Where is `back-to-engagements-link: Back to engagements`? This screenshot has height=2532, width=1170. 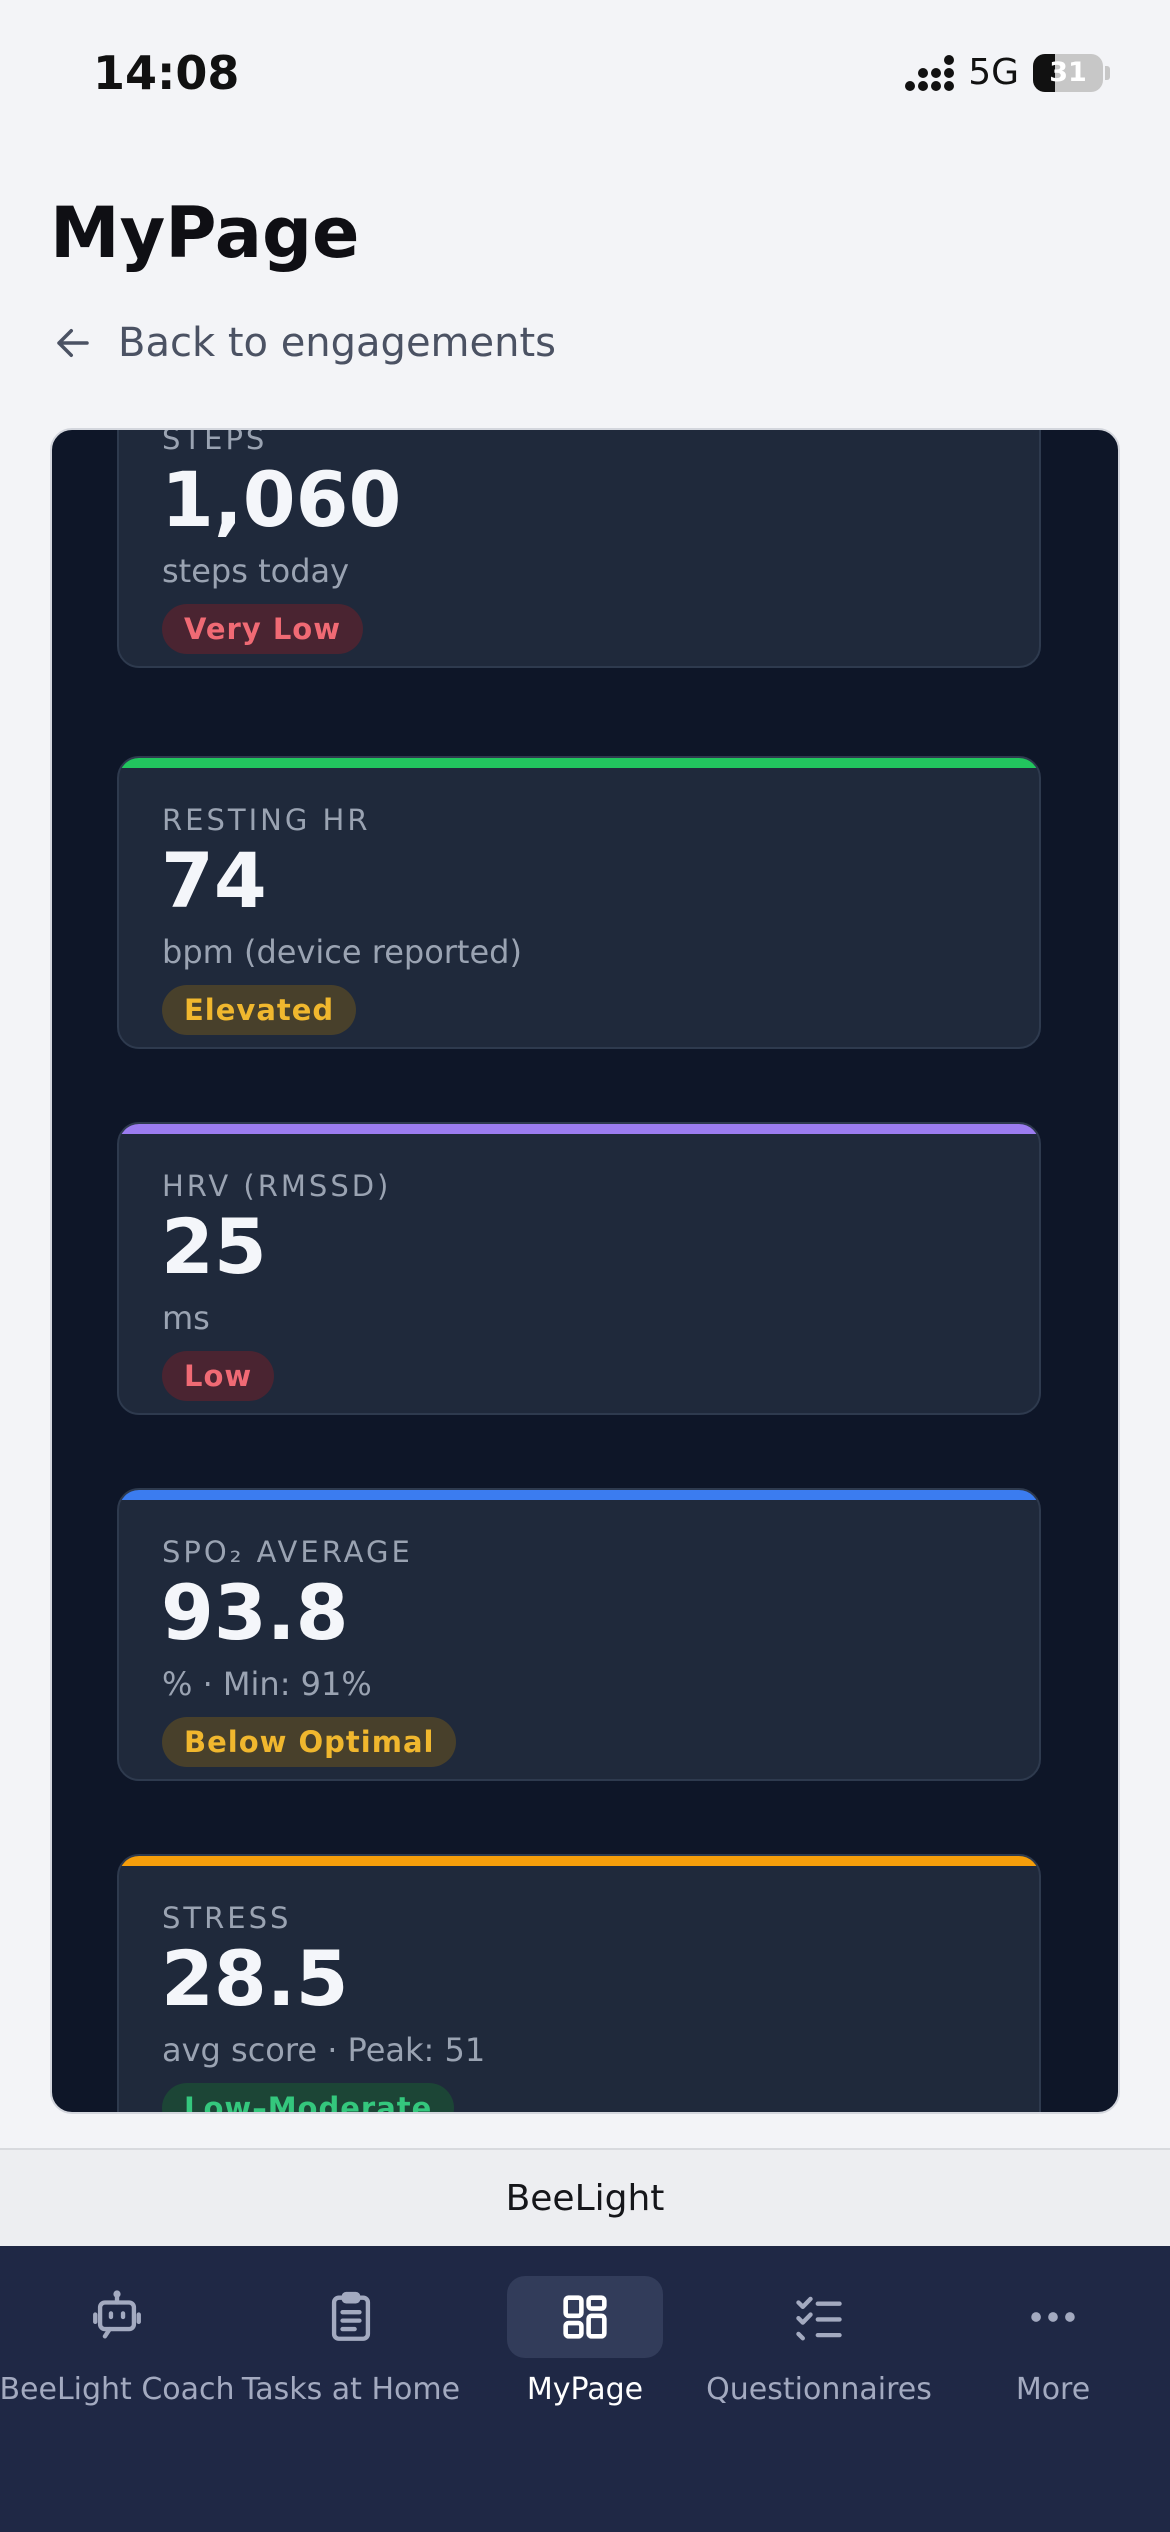
back-to-engagements-link: Back to engagements is located at coordinates (304, 343).